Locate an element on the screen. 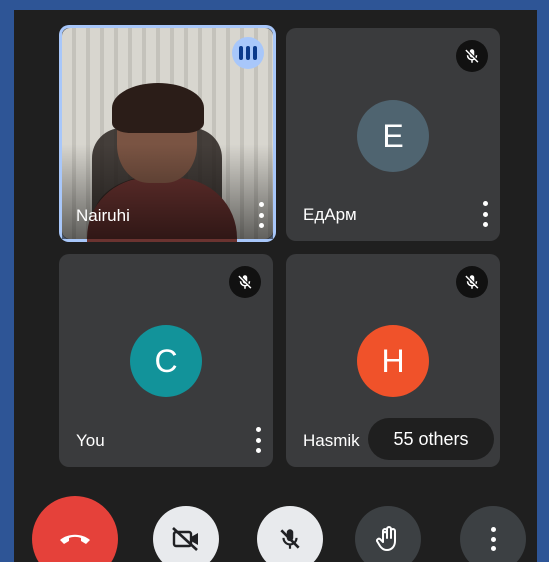 Image resolution: width=549 pixels, height=562 pixels. participant-name: You is located at coordinates (90, 440).